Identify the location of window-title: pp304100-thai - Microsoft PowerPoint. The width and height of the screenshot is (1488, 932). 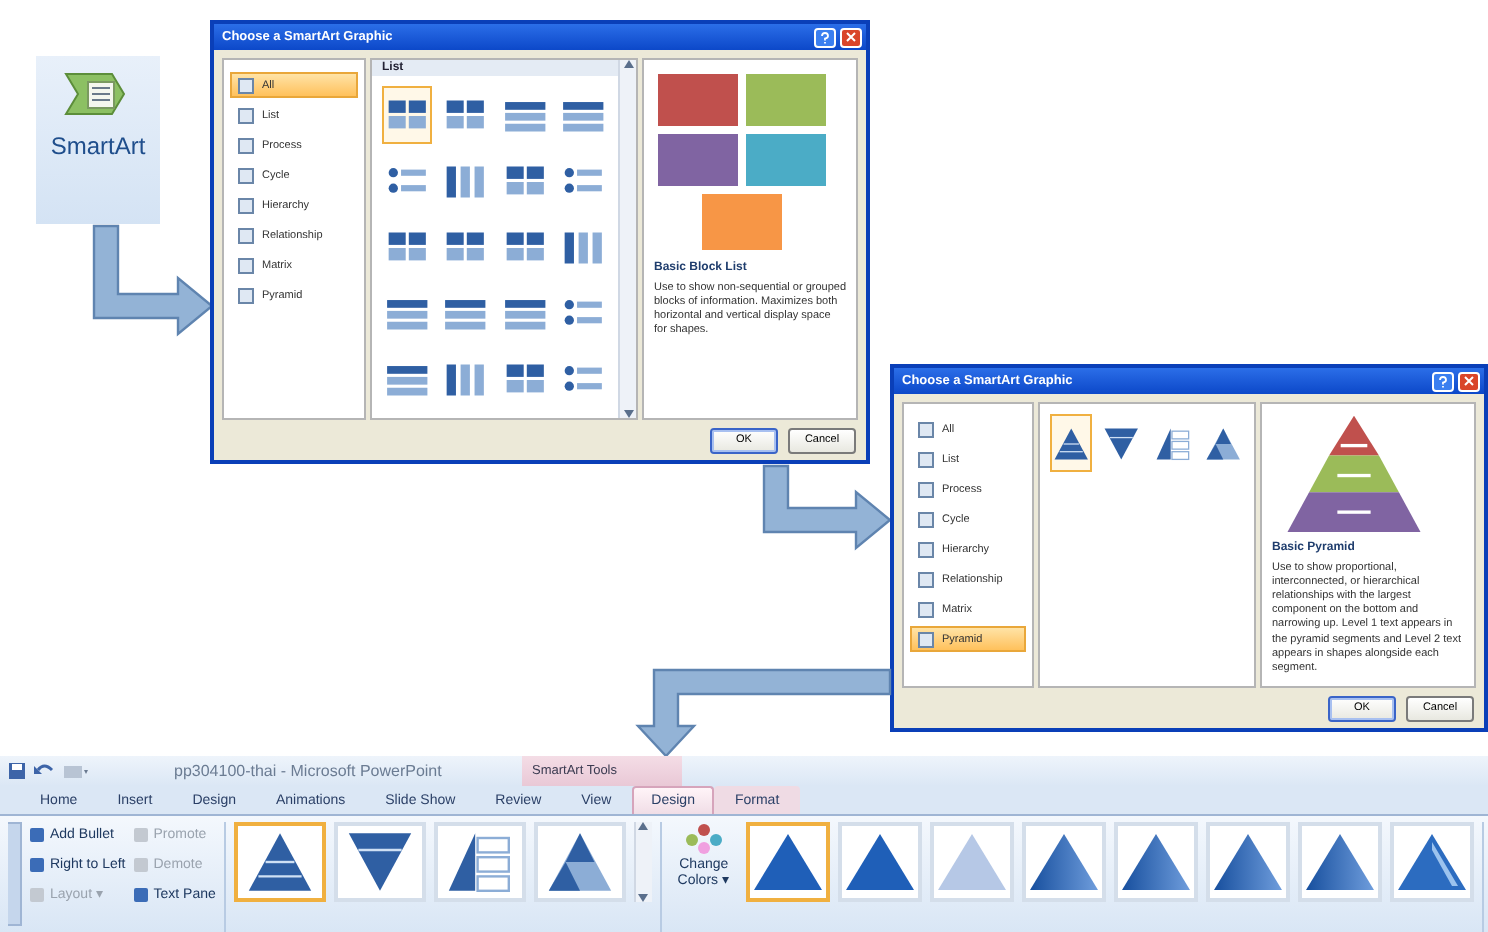
(309, 771).